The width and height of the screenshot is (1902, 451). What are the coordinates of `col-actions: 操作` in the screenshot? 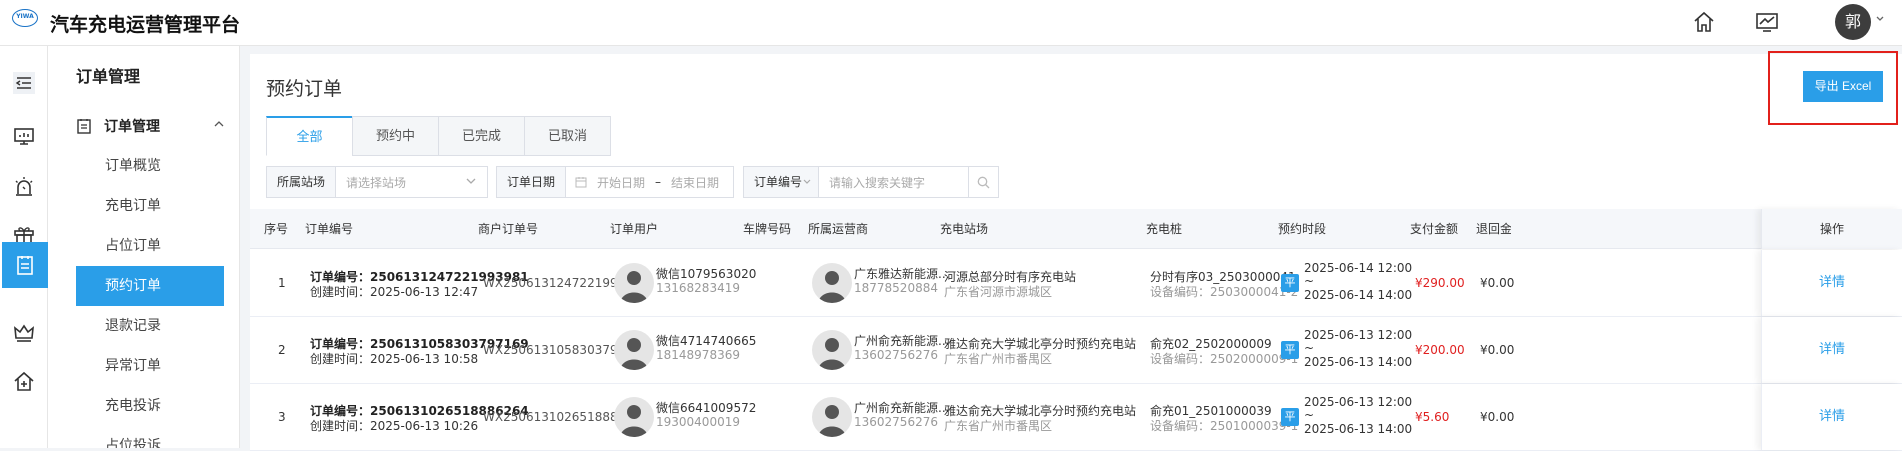 It's located at (1831, 229).